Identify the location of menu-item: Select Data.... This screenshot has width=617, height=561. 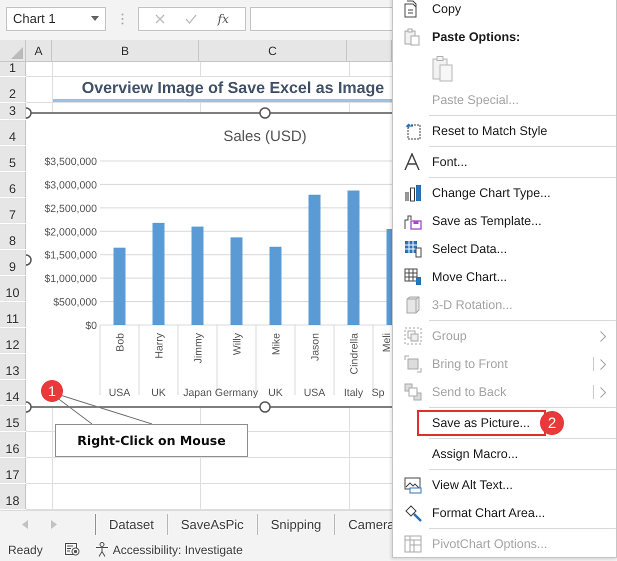
(504, 249).